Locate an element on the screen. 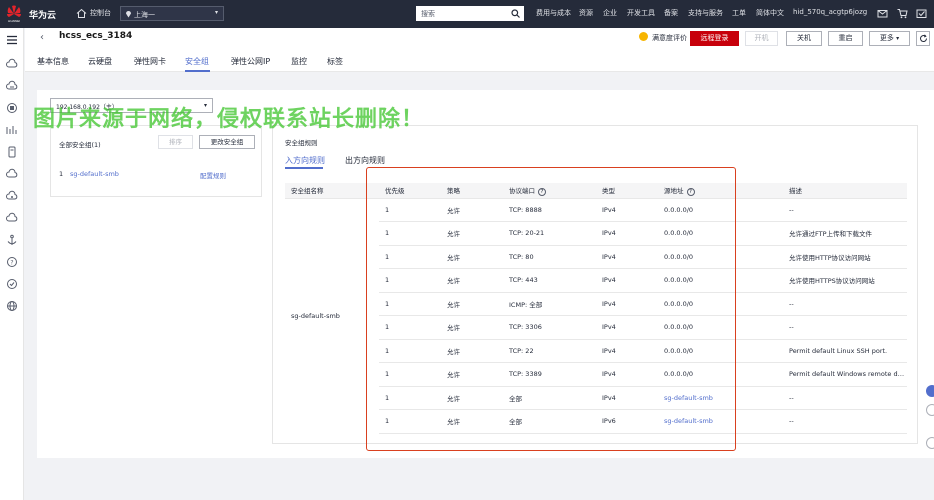 This screenshot has width=934, height=500. mail-icon is located at coordinates (882, 13).